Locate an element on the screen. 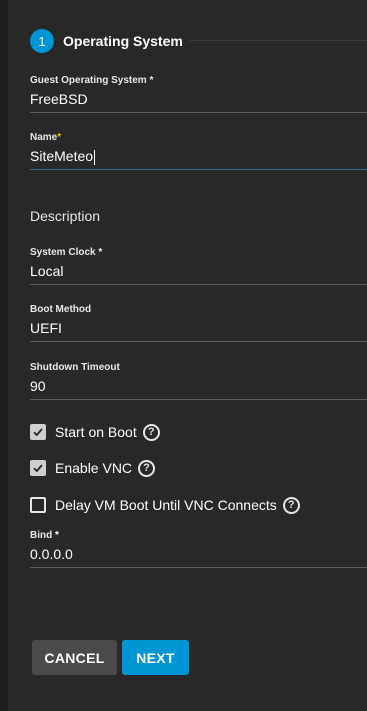  boot-method-select: Boot Method UEFI is located at coordinates (198, 322).